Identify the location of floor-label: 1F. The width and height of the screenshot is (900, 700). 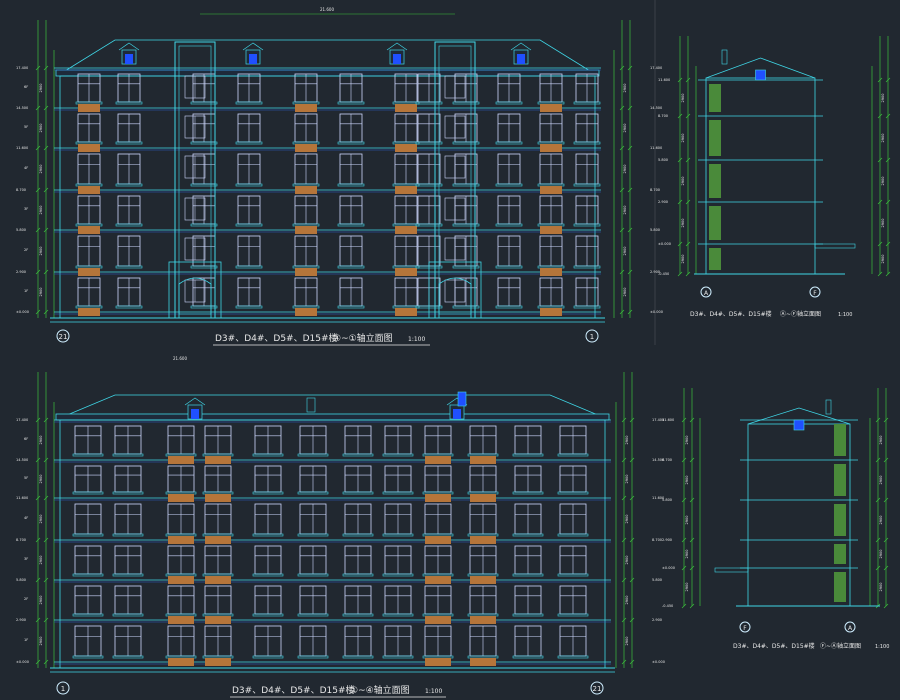
(26, 291).